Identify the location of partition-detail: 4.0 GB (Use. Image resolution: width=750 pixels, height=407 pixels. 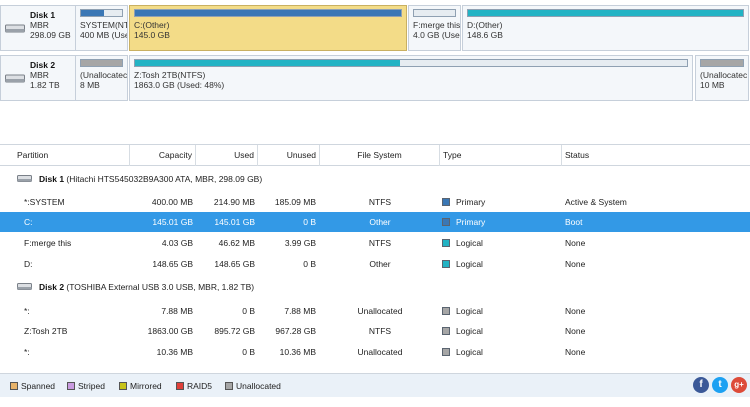
(436, 35).